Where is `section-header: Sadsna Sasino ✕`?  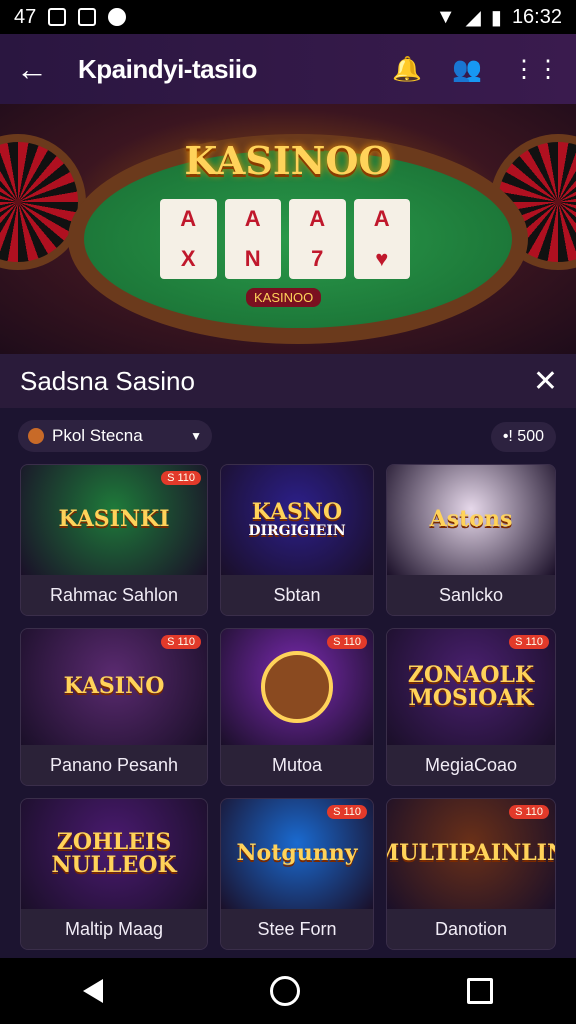 section-header: Sadsna Sasino ✕ is located at coordinates (288, 381).